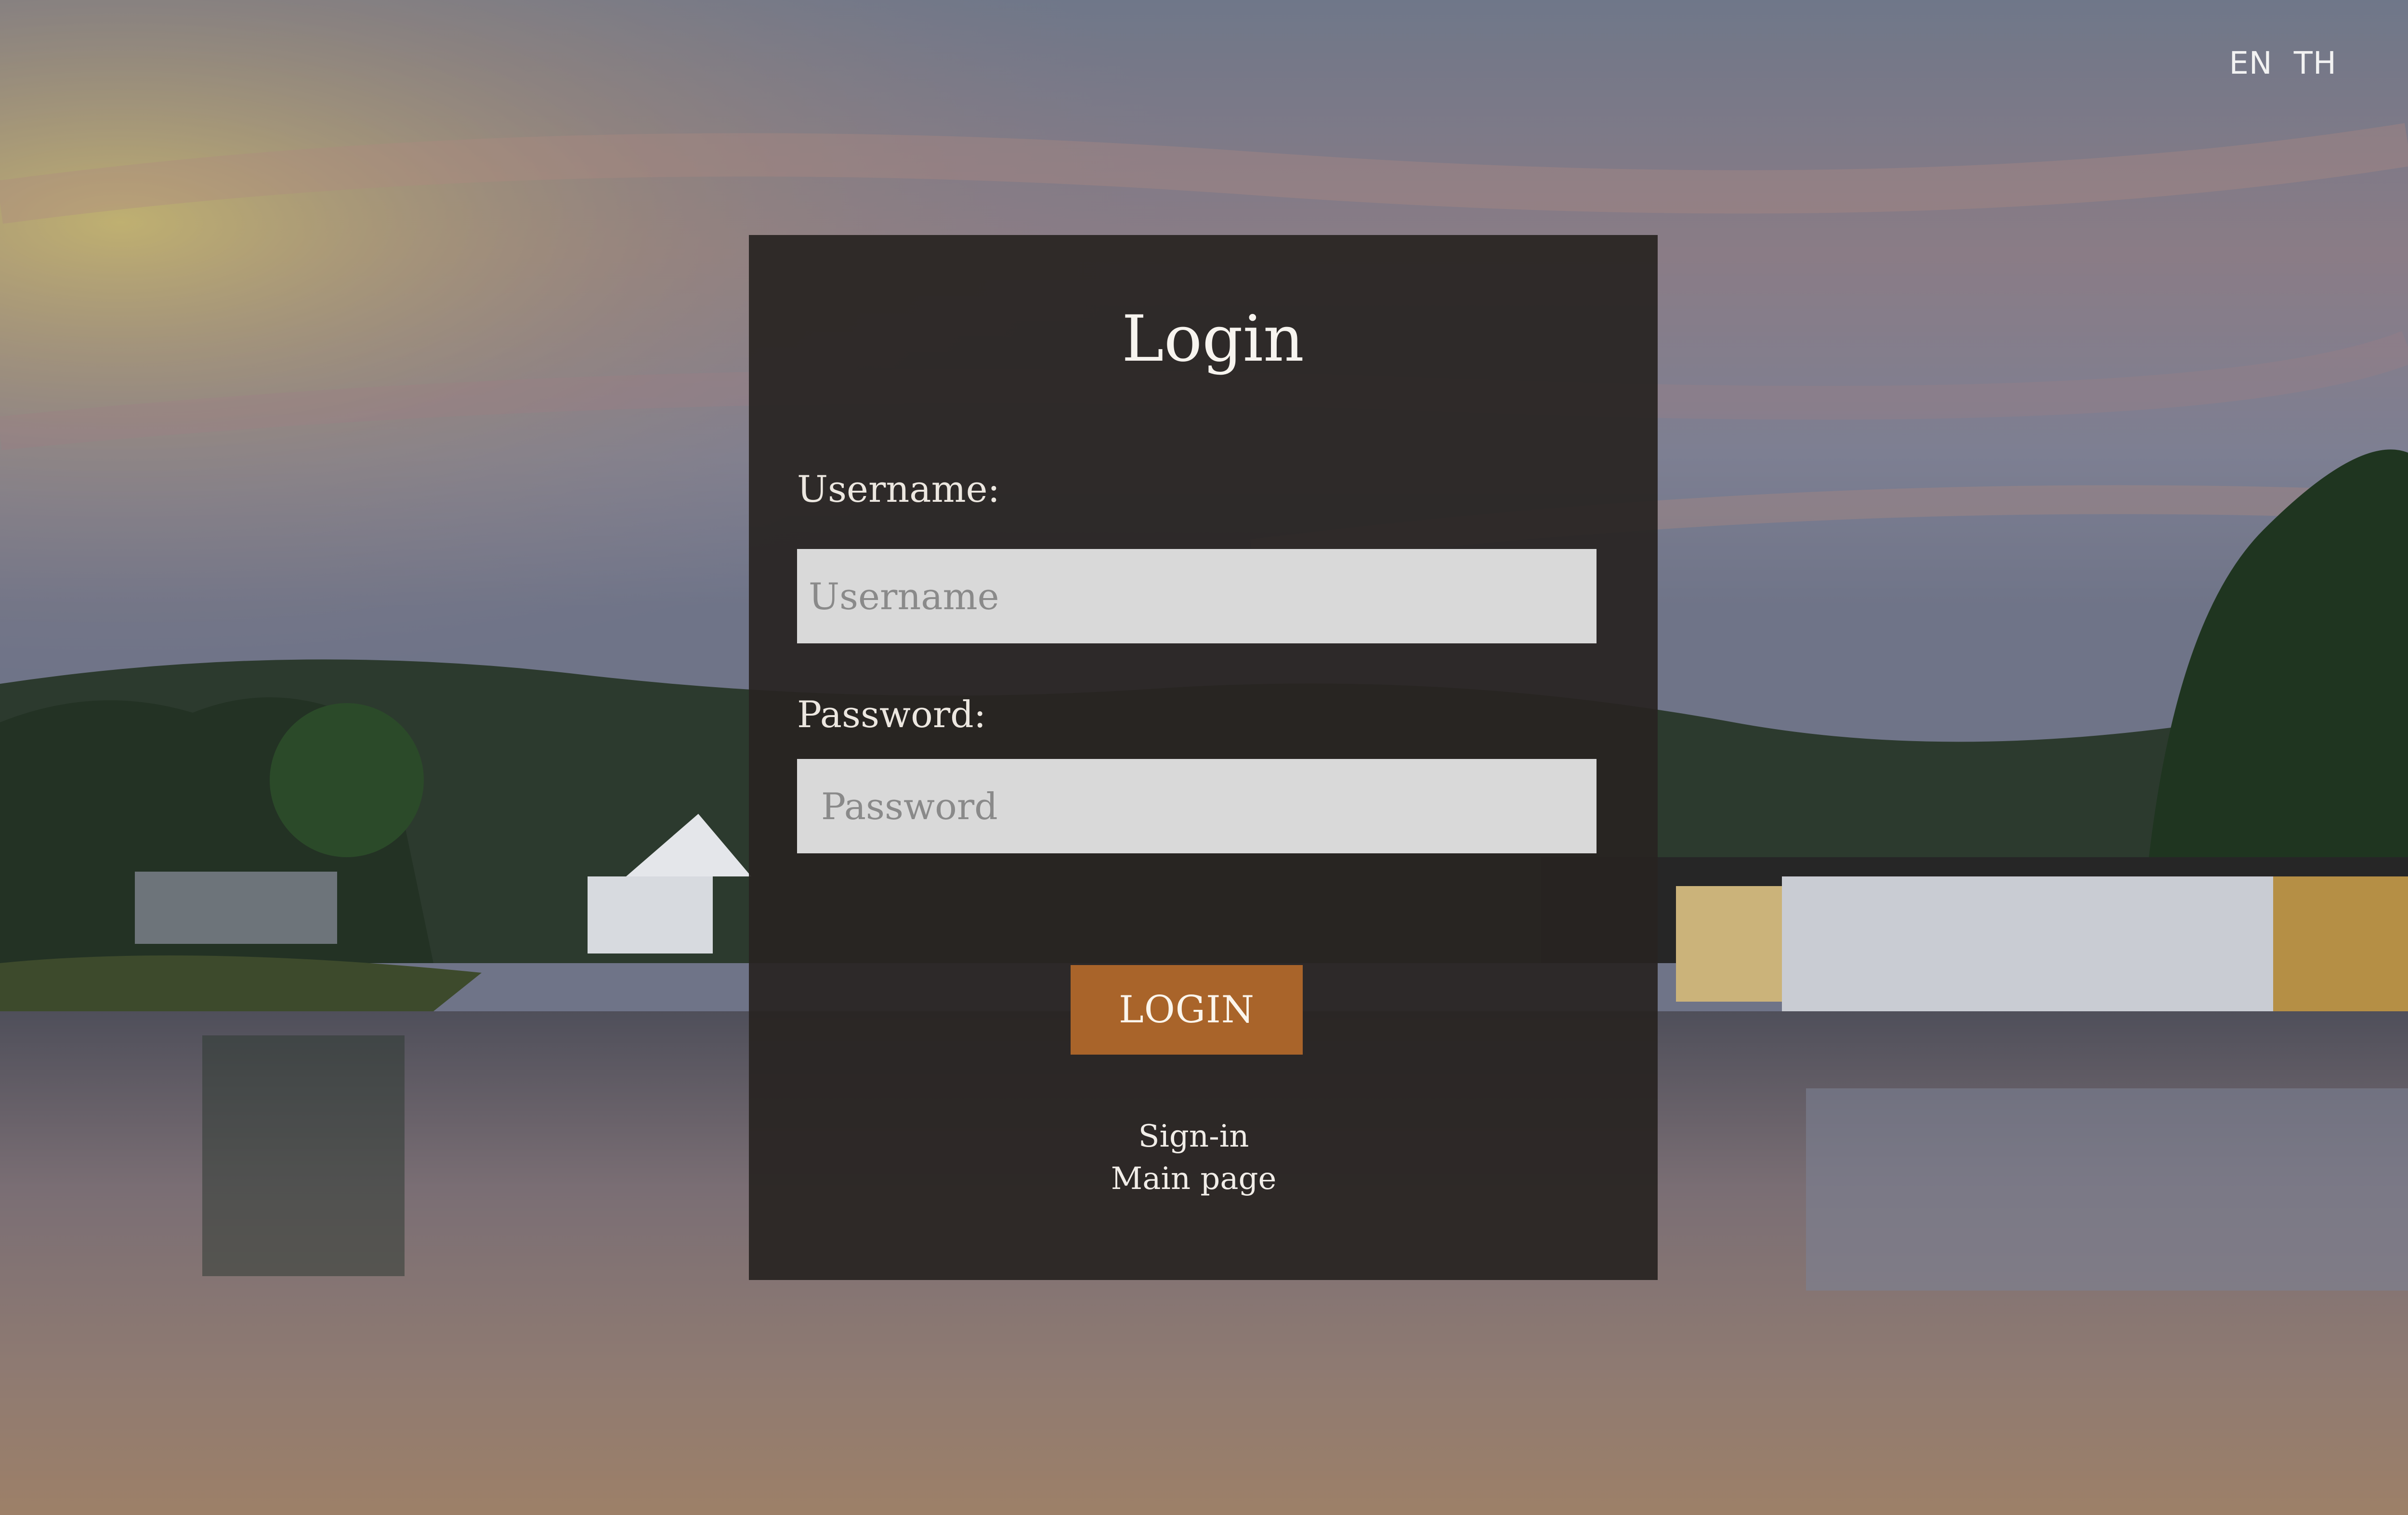 The image size is (2408, 1515). I want to click on login-button: LOGIN, so click(1187, 1010).